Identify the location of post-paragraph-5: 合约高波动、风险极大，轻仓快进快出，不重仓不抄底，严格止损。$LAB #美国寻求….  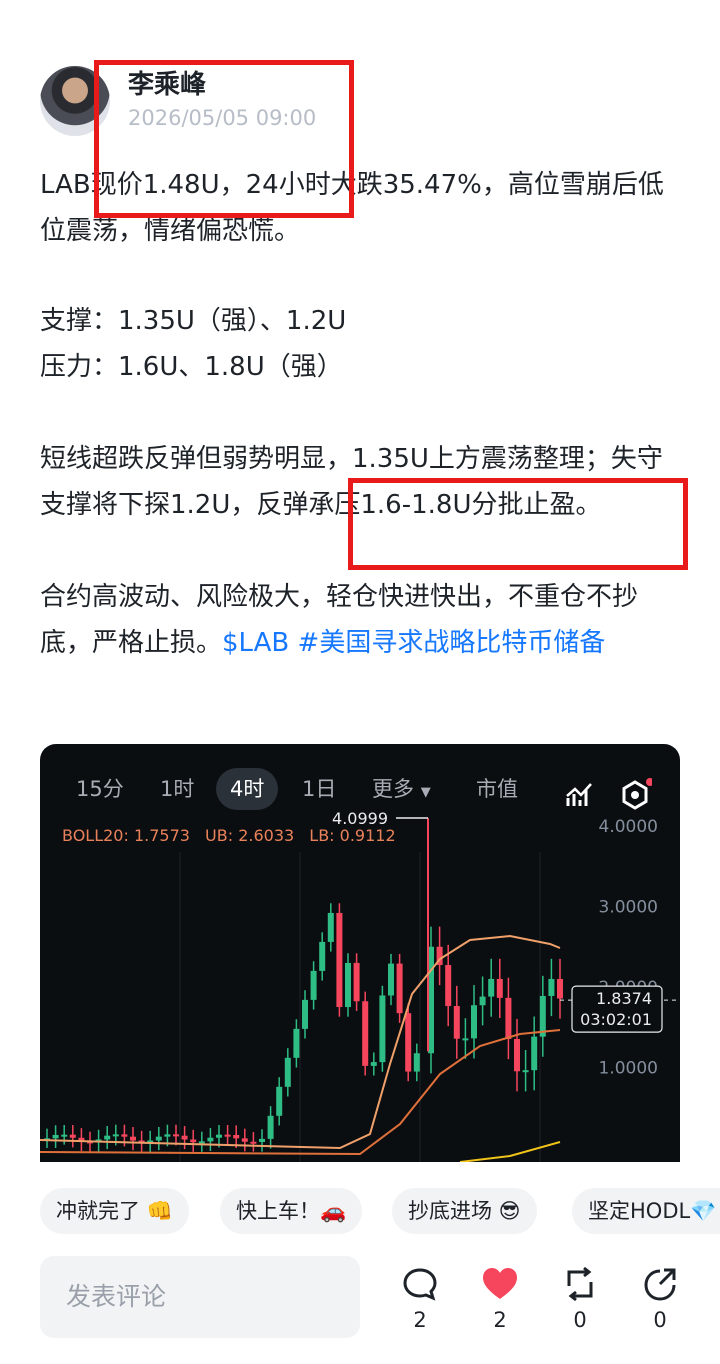
(360, 620).